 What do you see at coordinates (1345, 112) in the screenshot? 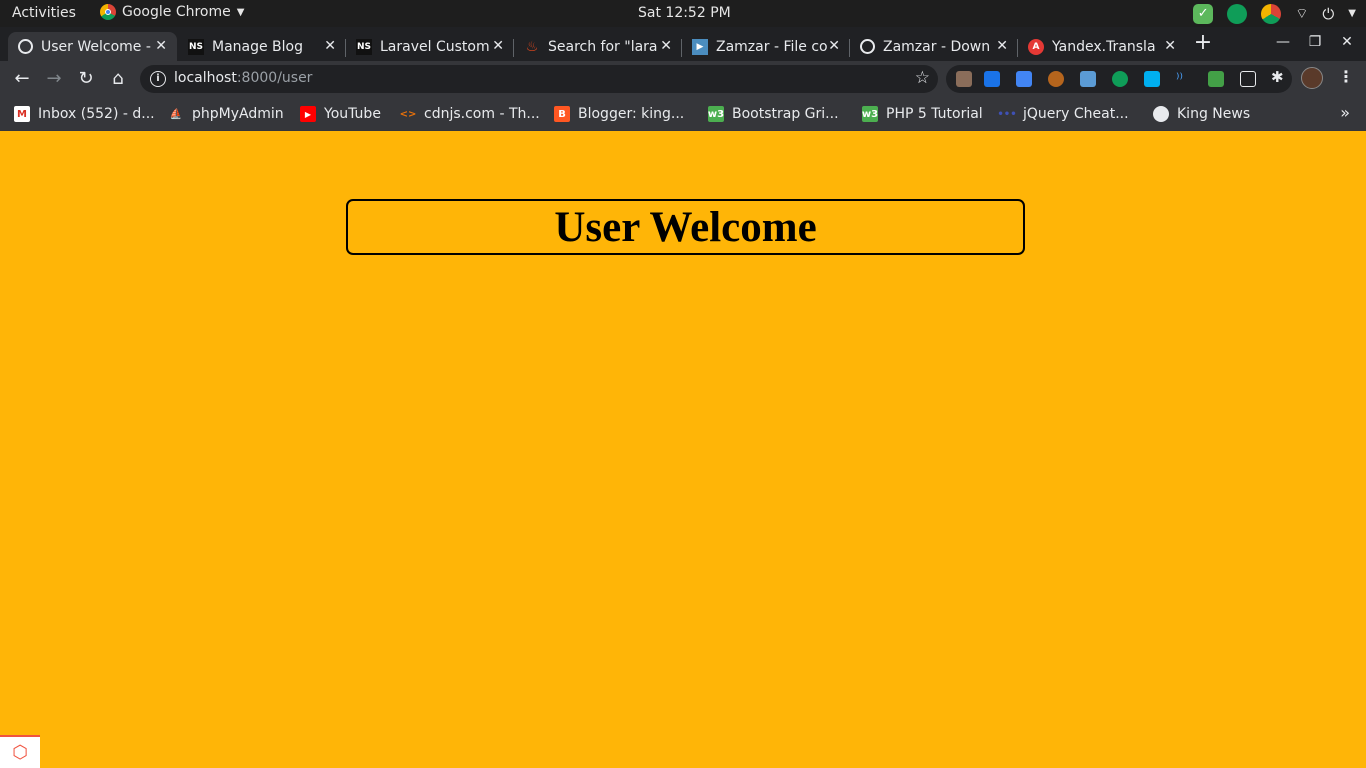
I see `bookmarks-overflow-icon: »` at bounding box center [1345, 112].